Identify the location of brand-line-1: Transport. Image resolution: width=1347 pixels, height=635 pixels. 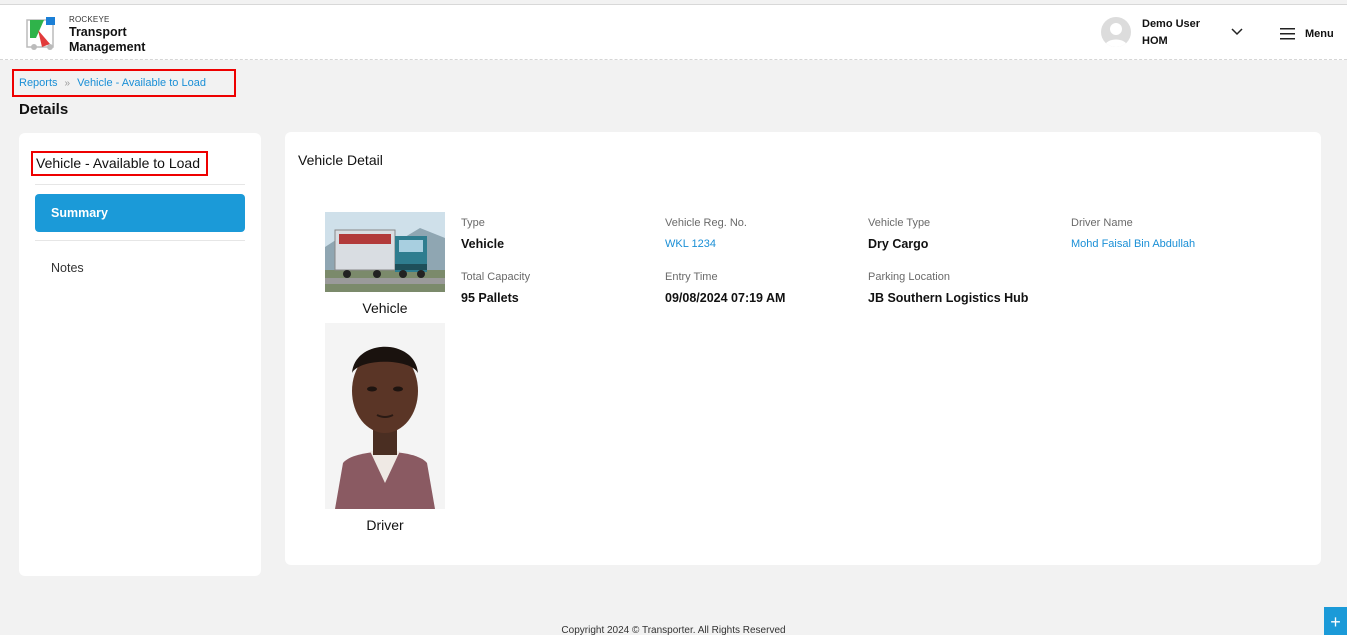
(98, 32).